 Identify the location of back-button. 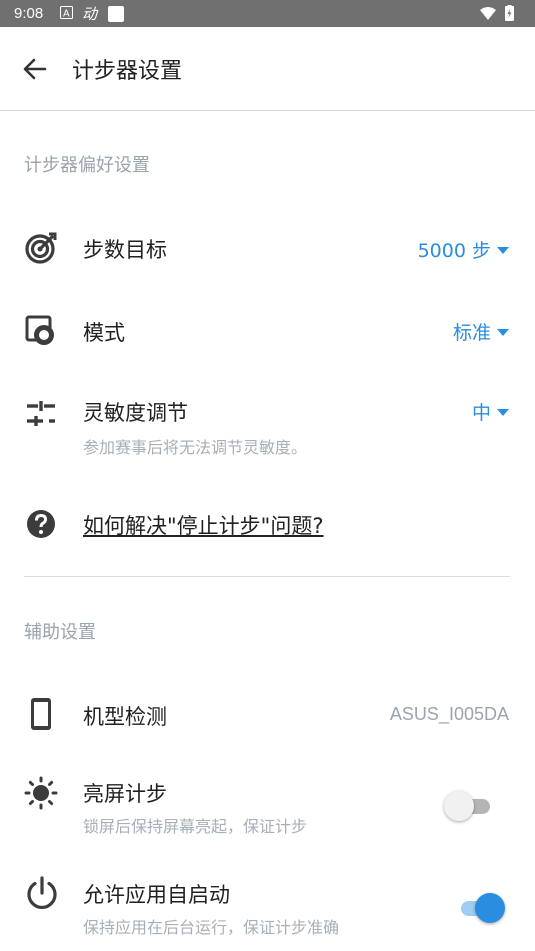
(35, 69).